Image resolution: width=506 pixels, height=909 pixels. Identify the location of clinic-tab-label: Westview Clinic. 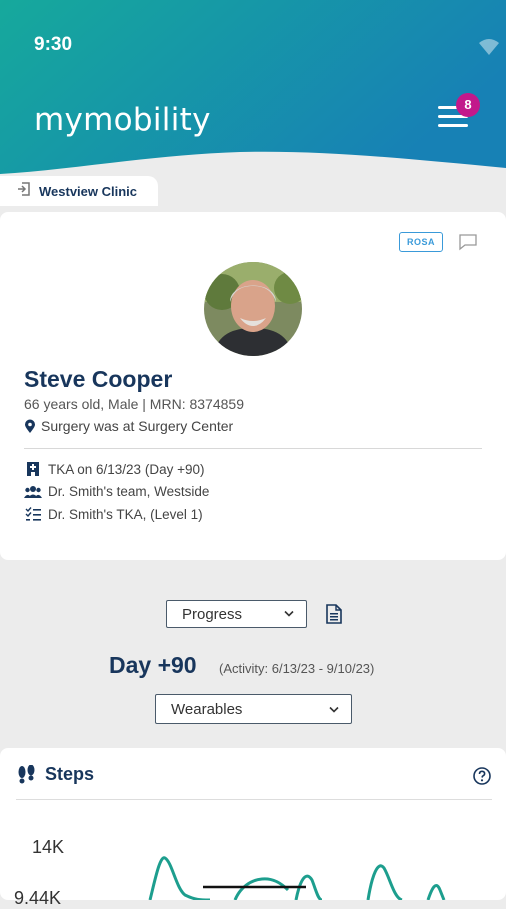
(88, 191).